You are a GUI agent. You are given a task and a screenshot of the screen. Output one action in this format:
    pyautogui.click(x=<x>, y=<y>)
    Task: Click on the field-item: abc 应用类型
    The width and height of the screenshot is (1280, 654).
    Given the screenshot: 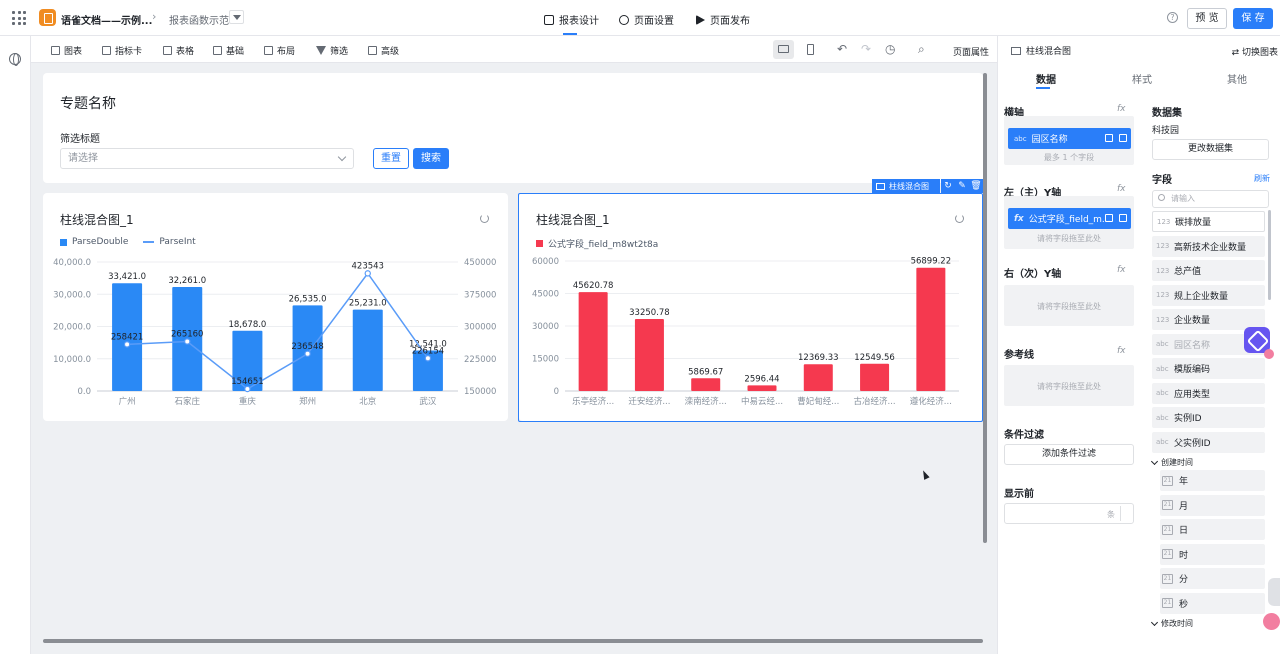 What is the action you would take?
    pyautogui.click(x=1208, y=393)
    